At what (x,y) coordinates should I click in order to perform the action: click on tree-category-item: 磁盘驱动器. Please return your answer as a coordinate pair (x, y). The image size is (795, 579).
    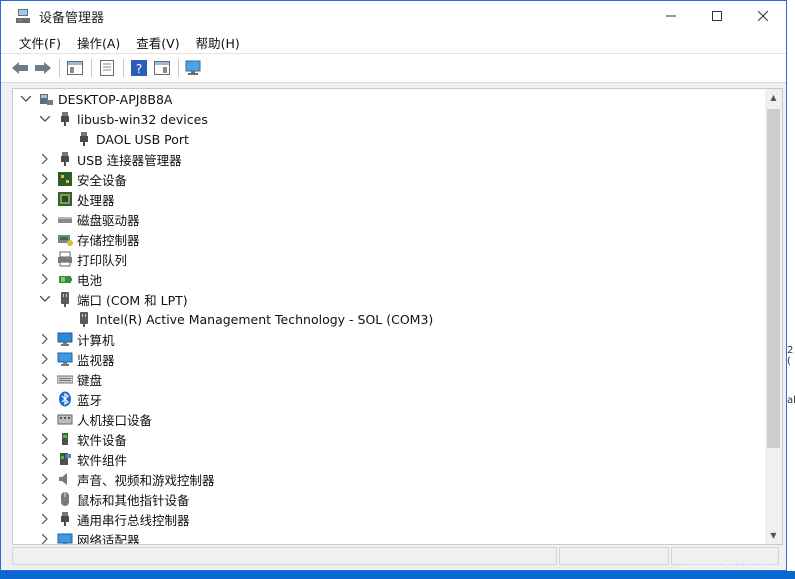
    Looking at the image, I should click on (389, 219).